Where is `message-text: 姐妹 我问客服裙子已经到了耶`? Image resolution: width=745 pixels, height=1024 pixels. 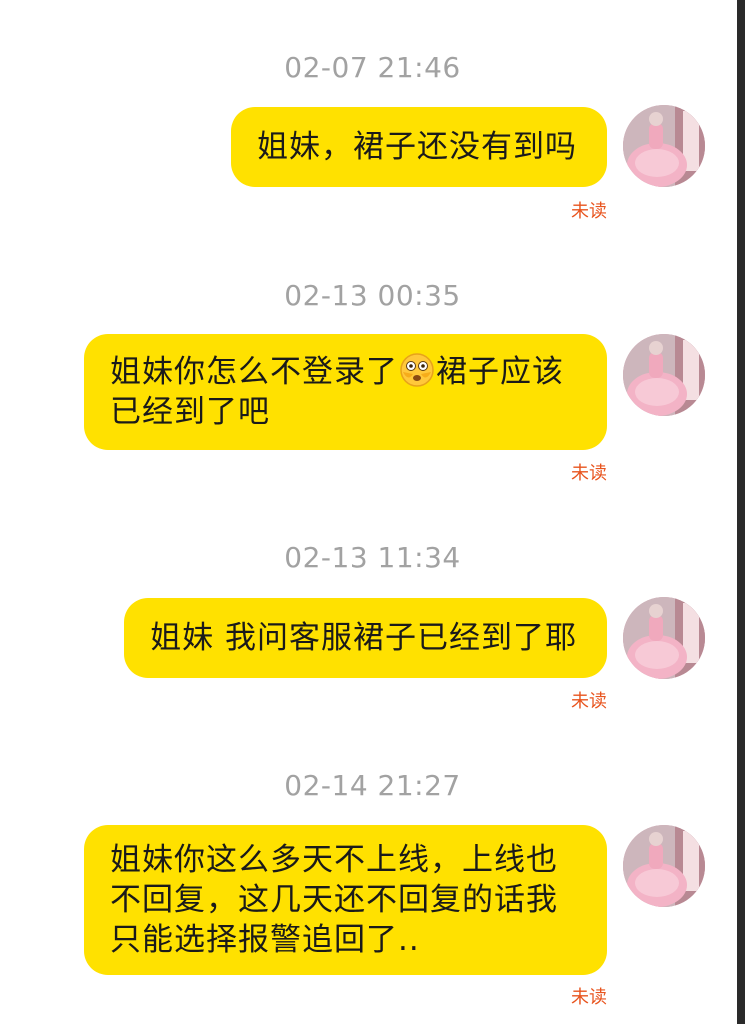 message-text: 姐妹 我问客服裙子已经到了耶 is located at coordinates (363, 638).